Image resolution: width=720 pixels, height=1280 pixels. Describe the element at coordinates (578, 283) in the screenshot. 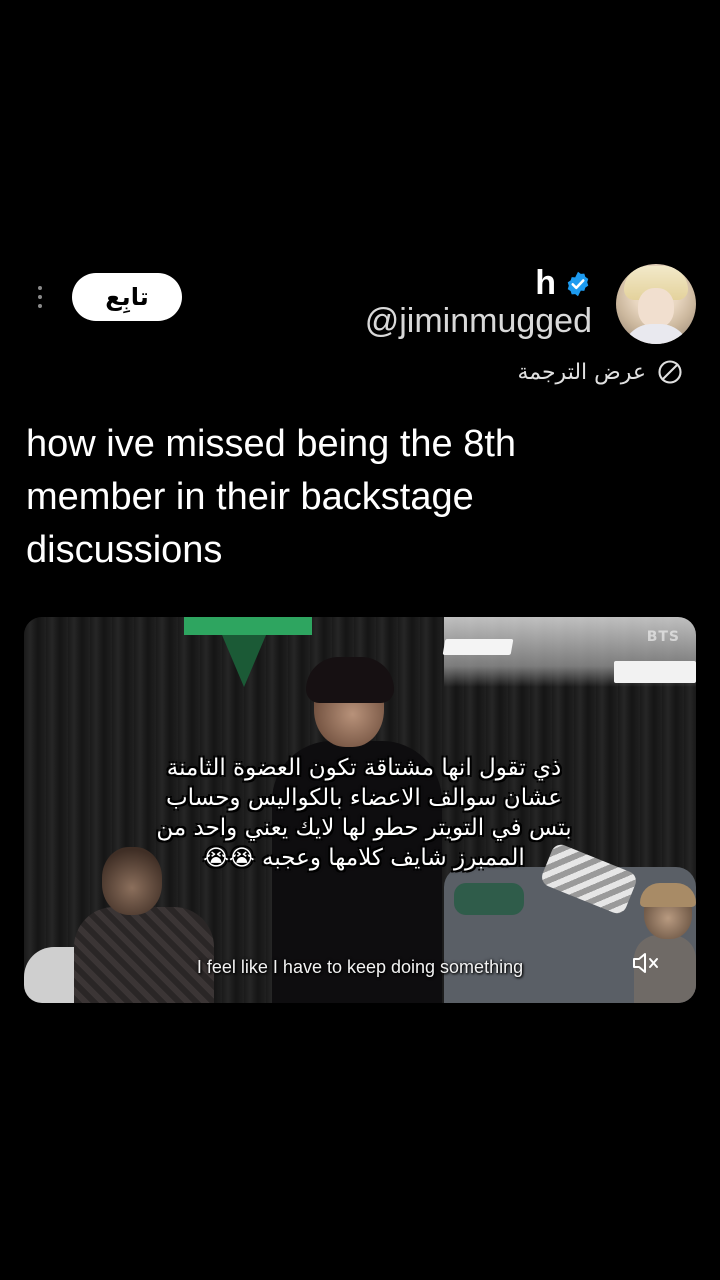

I see `verified-badge-icon` at that location.